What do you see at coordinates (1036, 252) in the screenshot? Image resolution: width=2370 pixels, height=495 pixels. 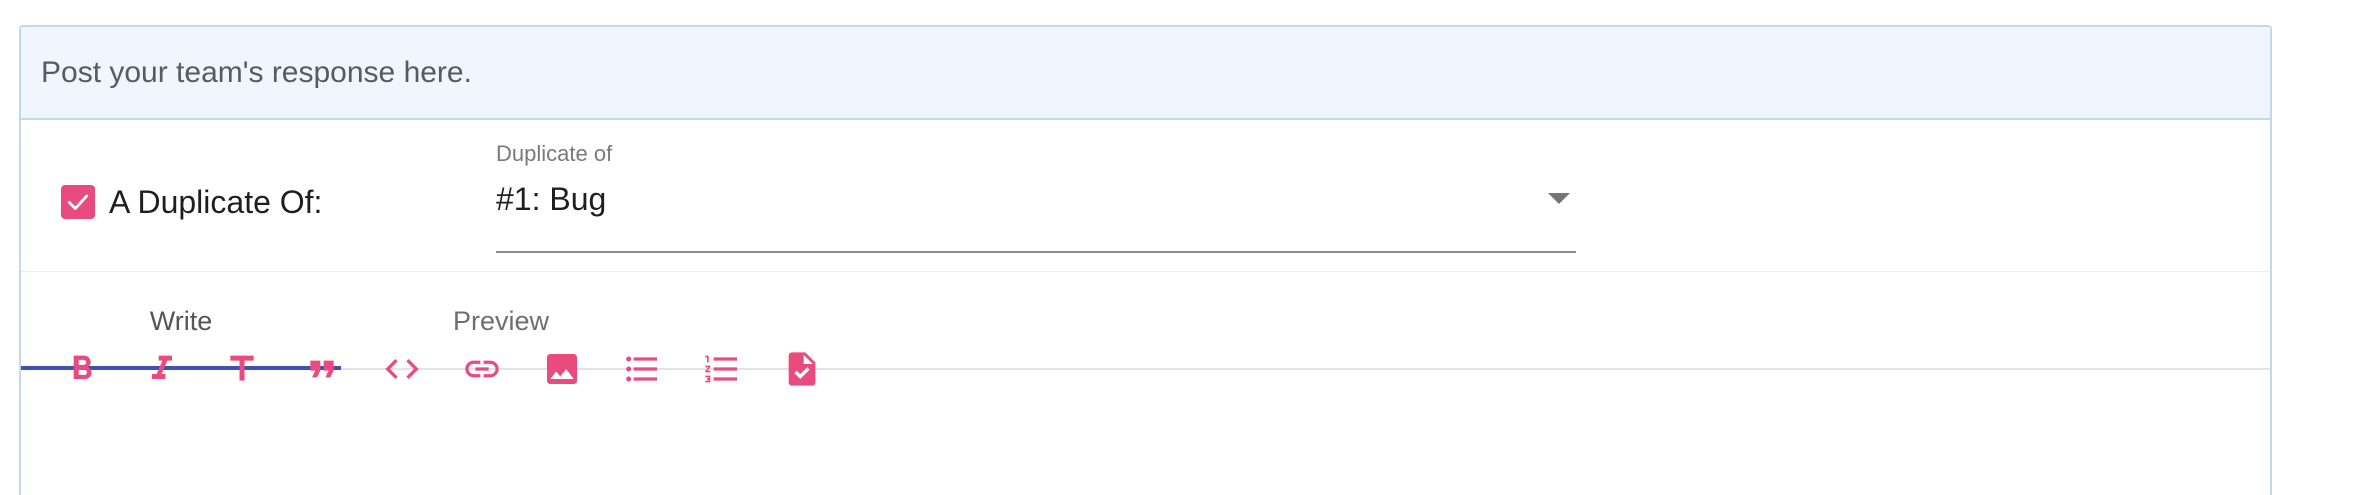 I see `select-underline` at bounding box center [1036, 252].